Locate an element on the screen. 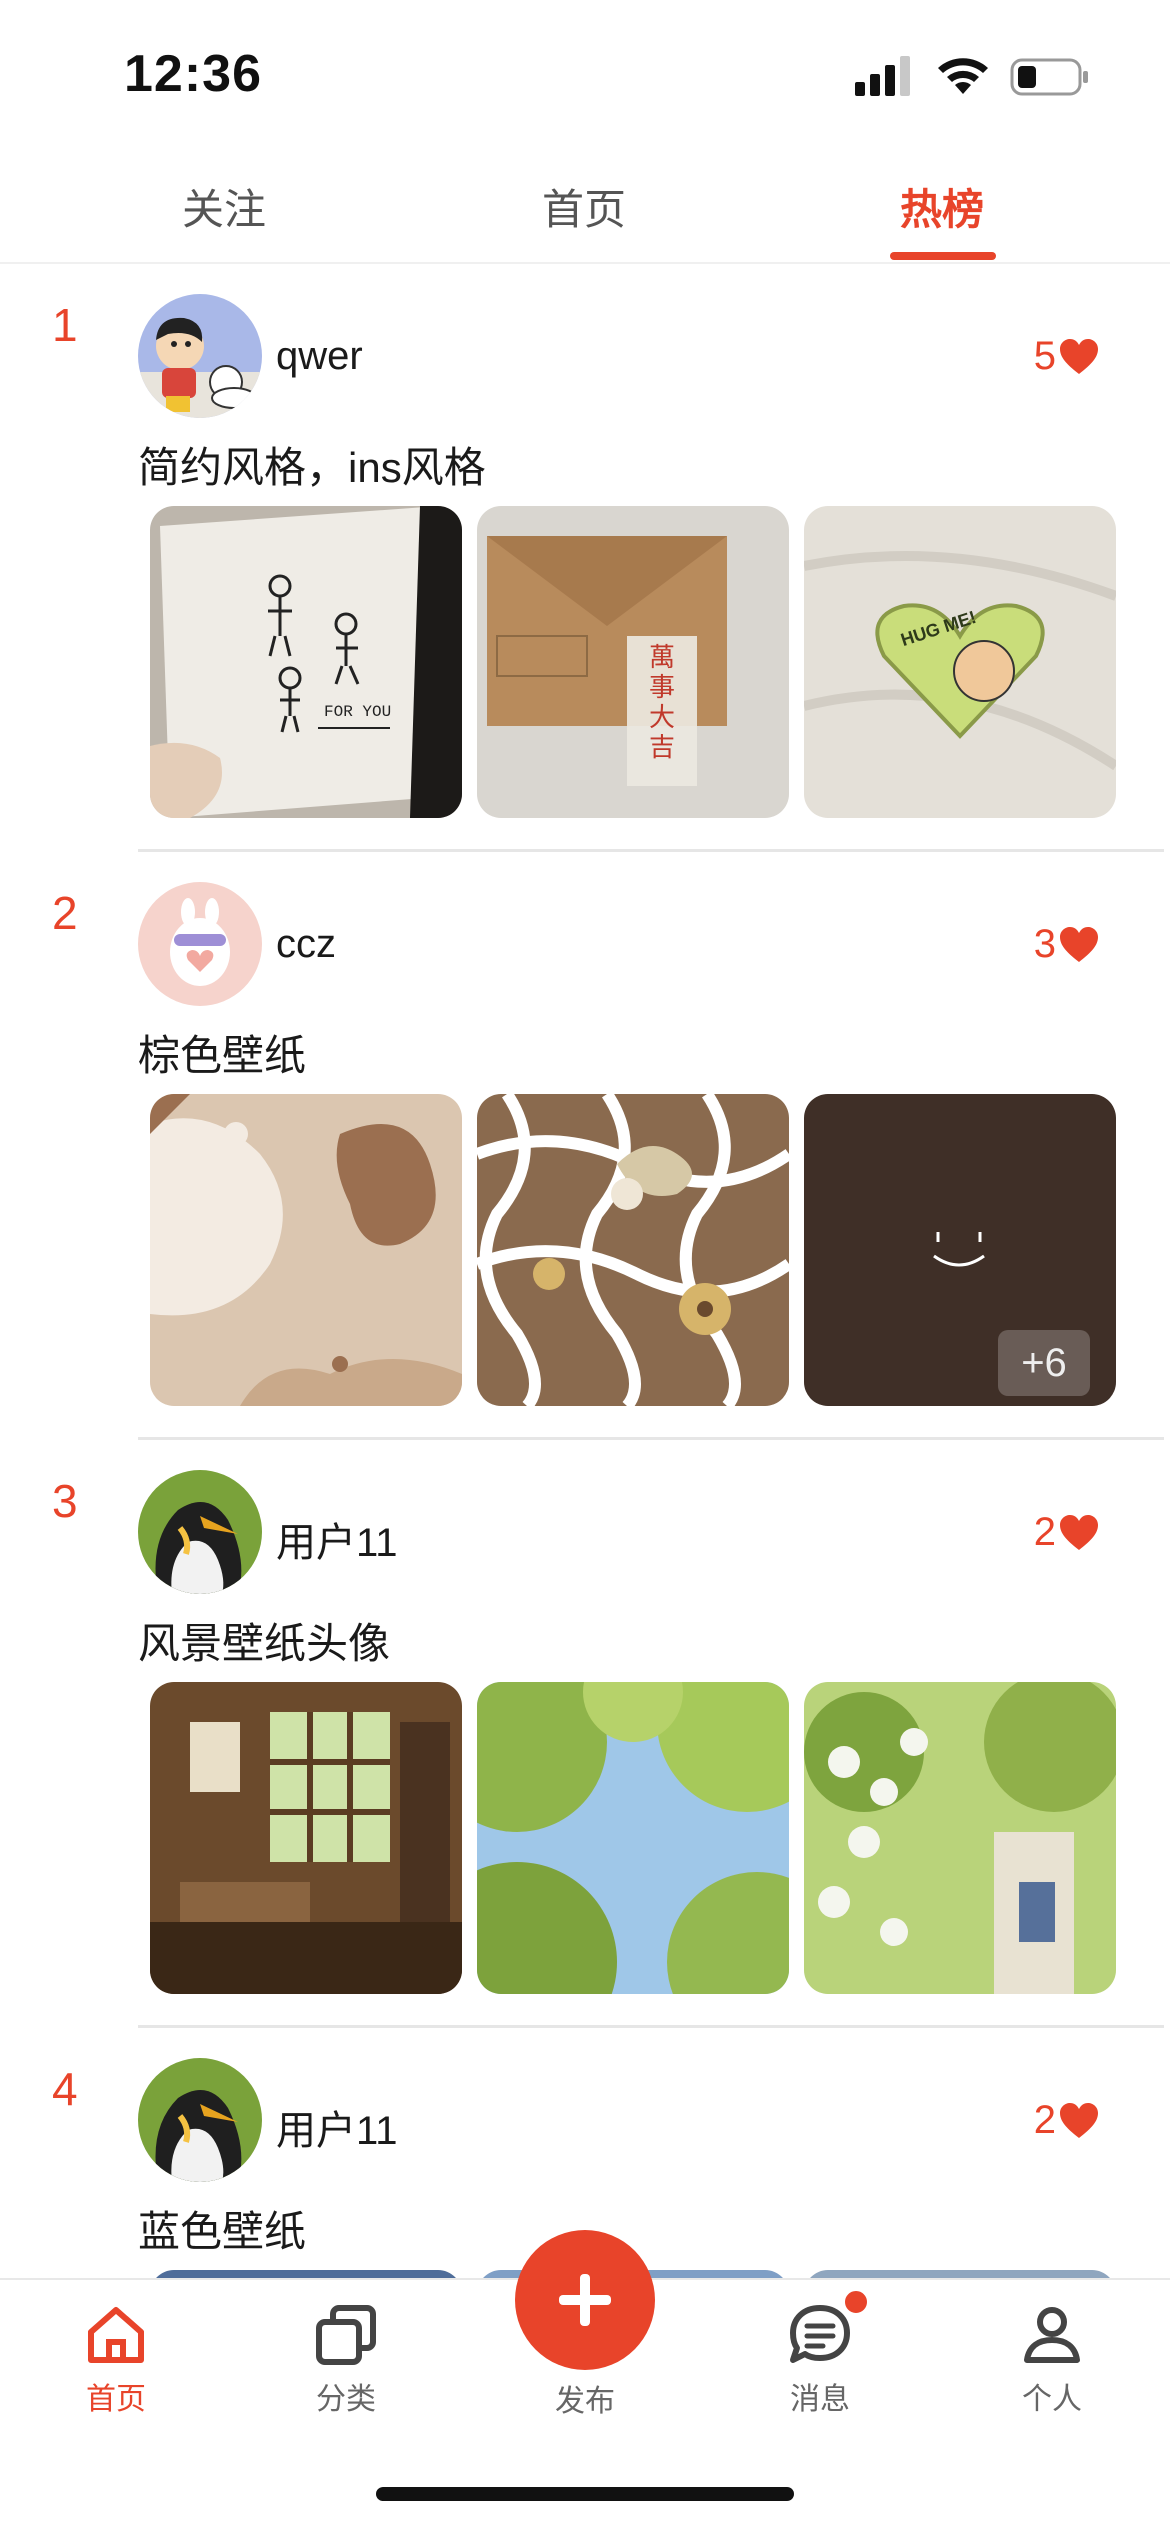 This screenshot has height=2532, width=1170. active-tab-indicator is located at coordinates (943, 256).